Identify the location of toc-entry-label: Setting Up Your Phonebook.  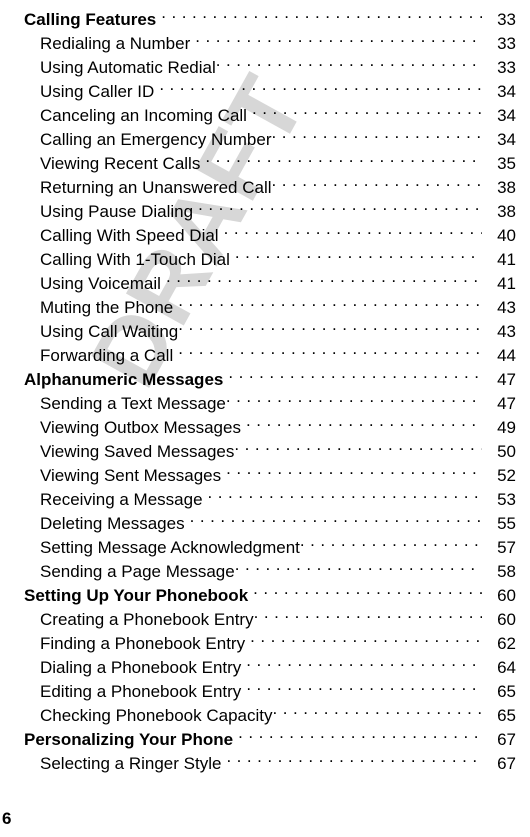
(136, 595).